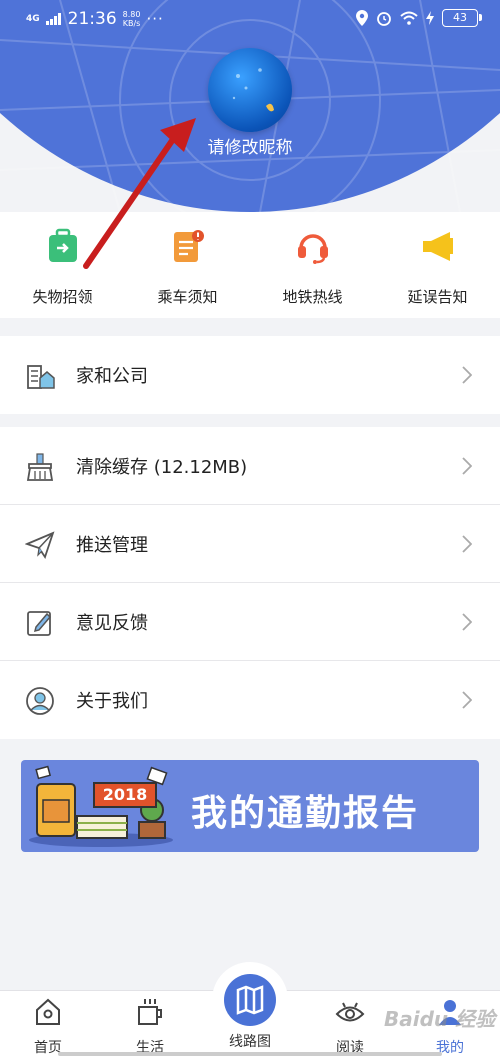 This screenshot has width=500, height=1057. Describe the element at coordinates (112, 623) in the screenshot. I see `menu-item-label: 意见反馈` at that location.